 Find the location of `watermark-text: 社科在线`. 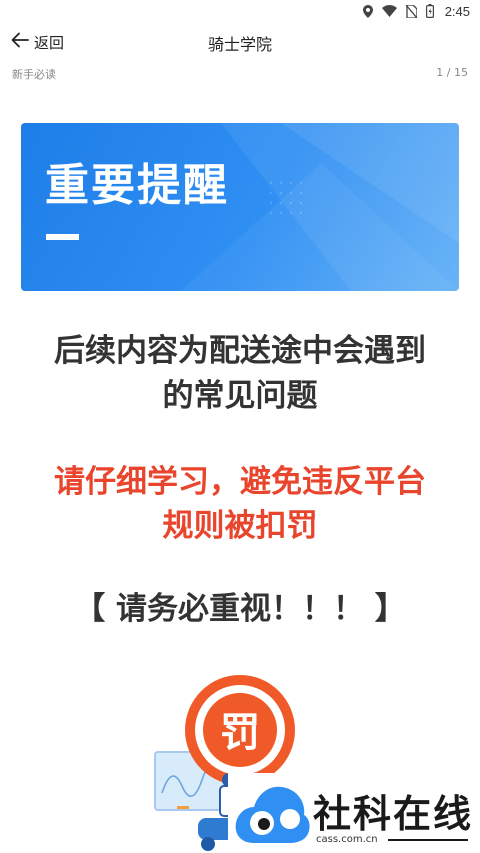

watermark-text: 社科在线 is located at coordinates (393, 813).